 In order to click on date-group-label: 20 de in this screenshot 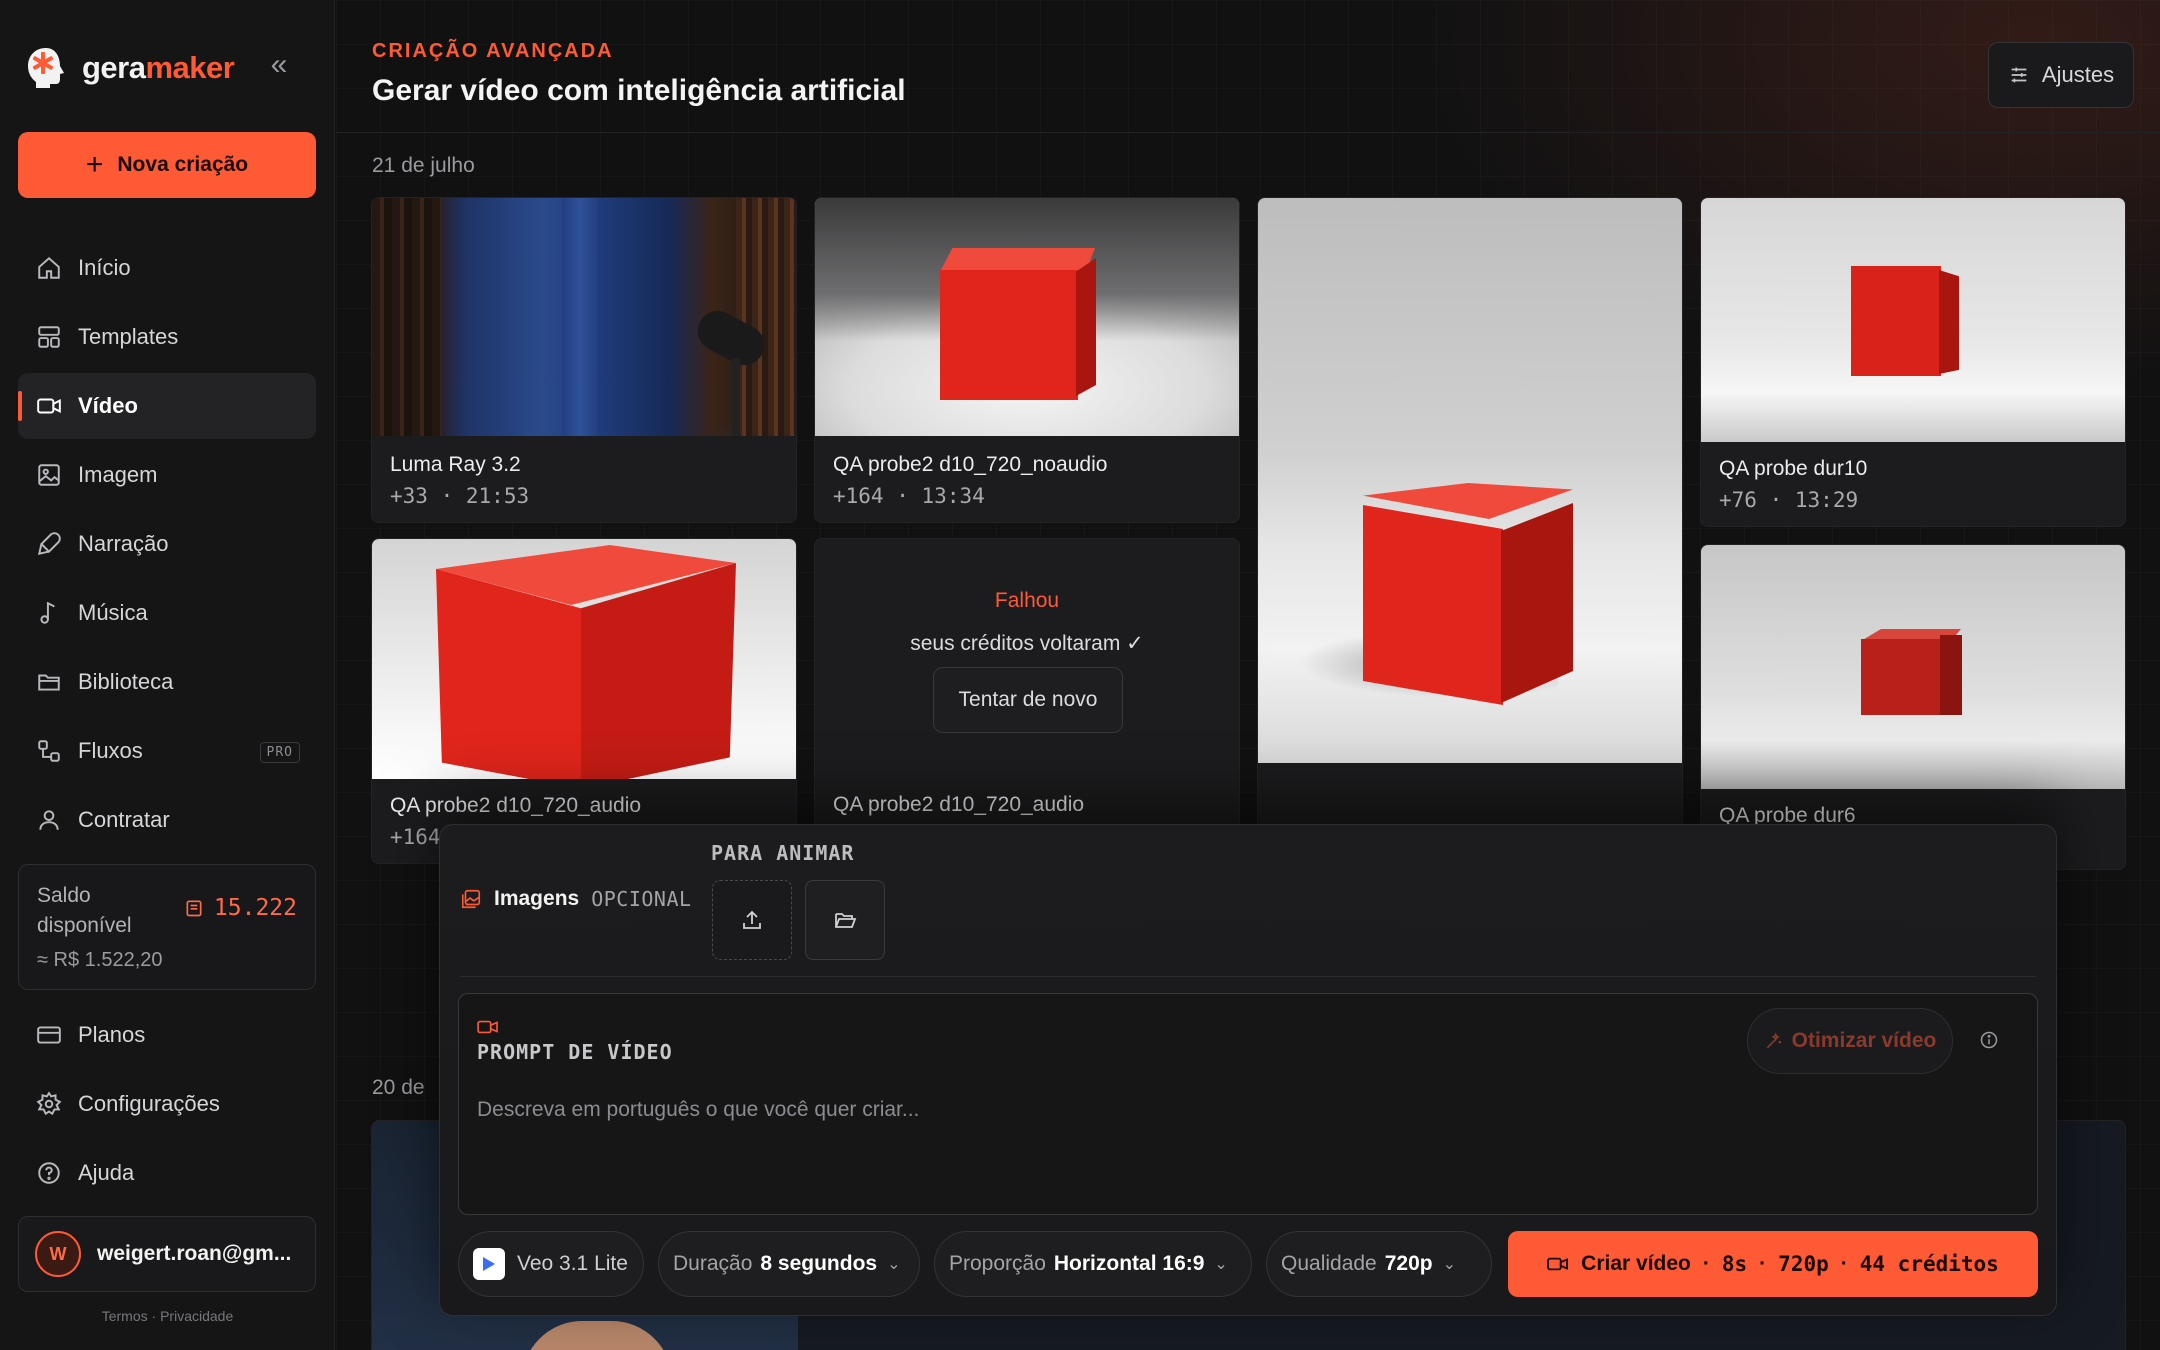, I will do `click(398, 1087)`.